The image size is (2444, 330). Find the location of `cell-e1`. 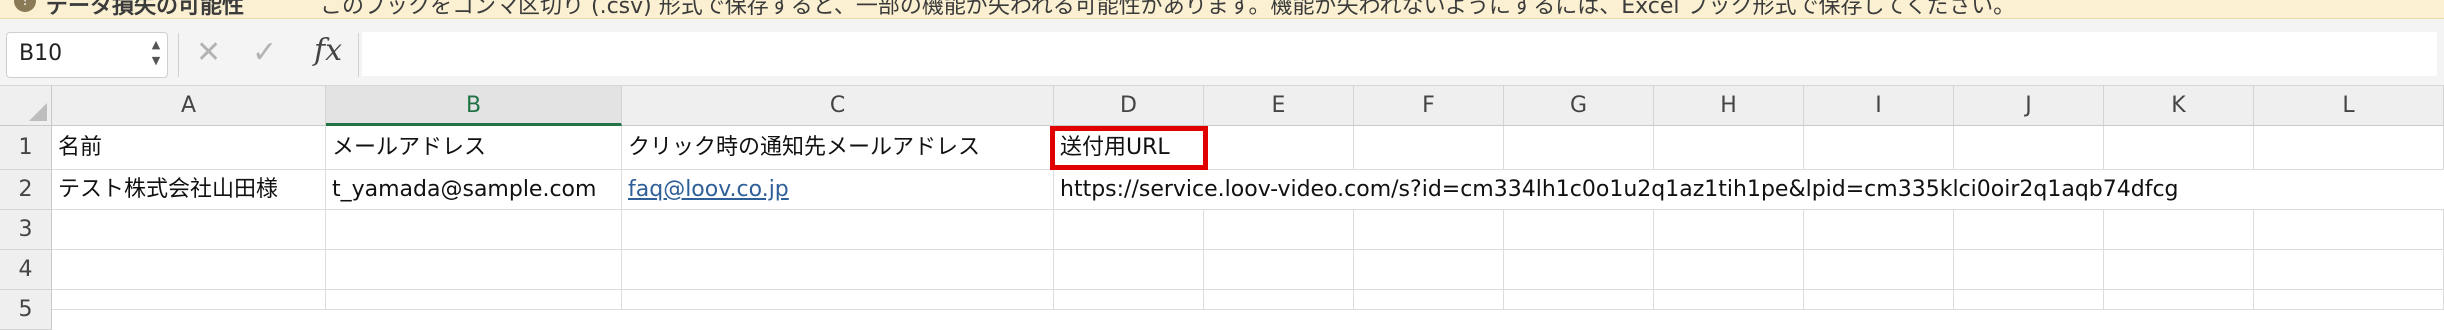

cell-e1 is located at coordinates (1279, 148).